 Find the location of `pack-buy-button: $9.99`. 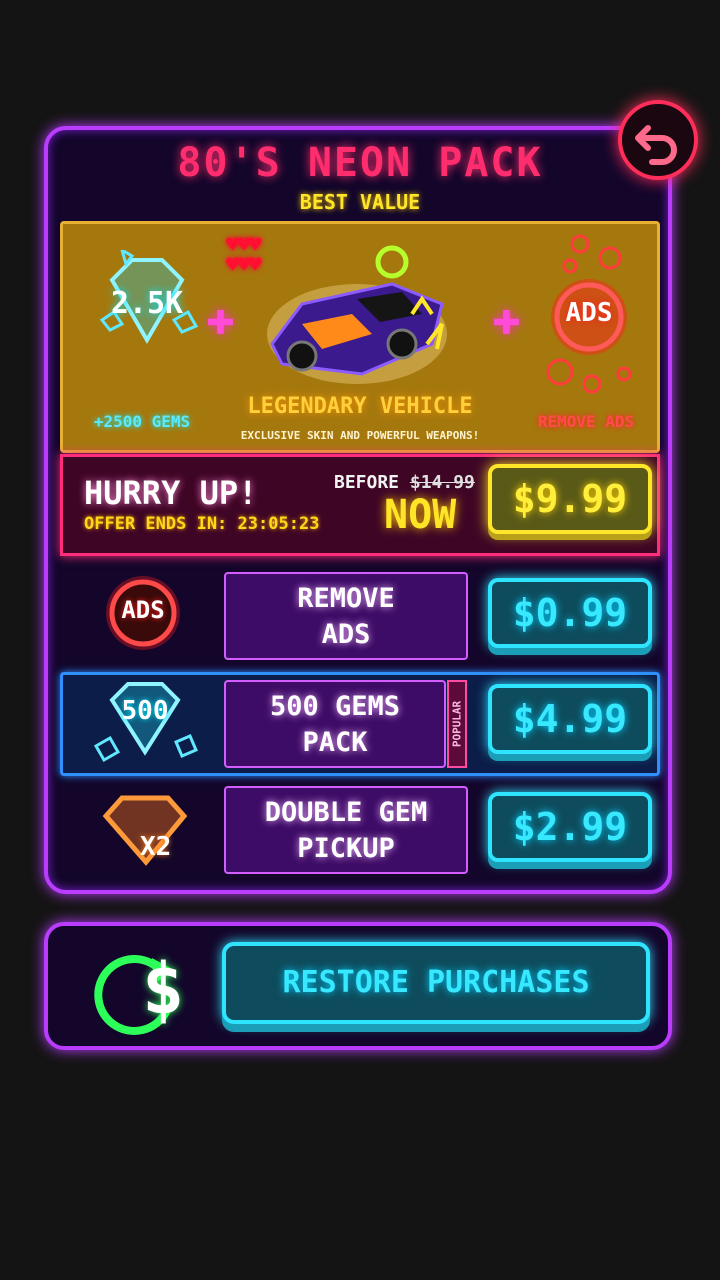

pack-buy-button: $9.99 is located at coordinates (570, 499).